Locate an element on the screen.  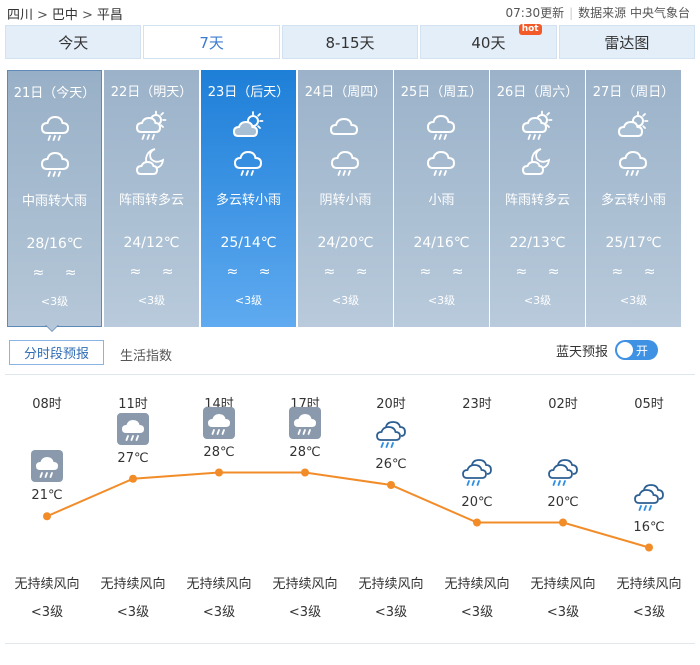
day-date: 26日（周六） is located at coordinates (537, 92).